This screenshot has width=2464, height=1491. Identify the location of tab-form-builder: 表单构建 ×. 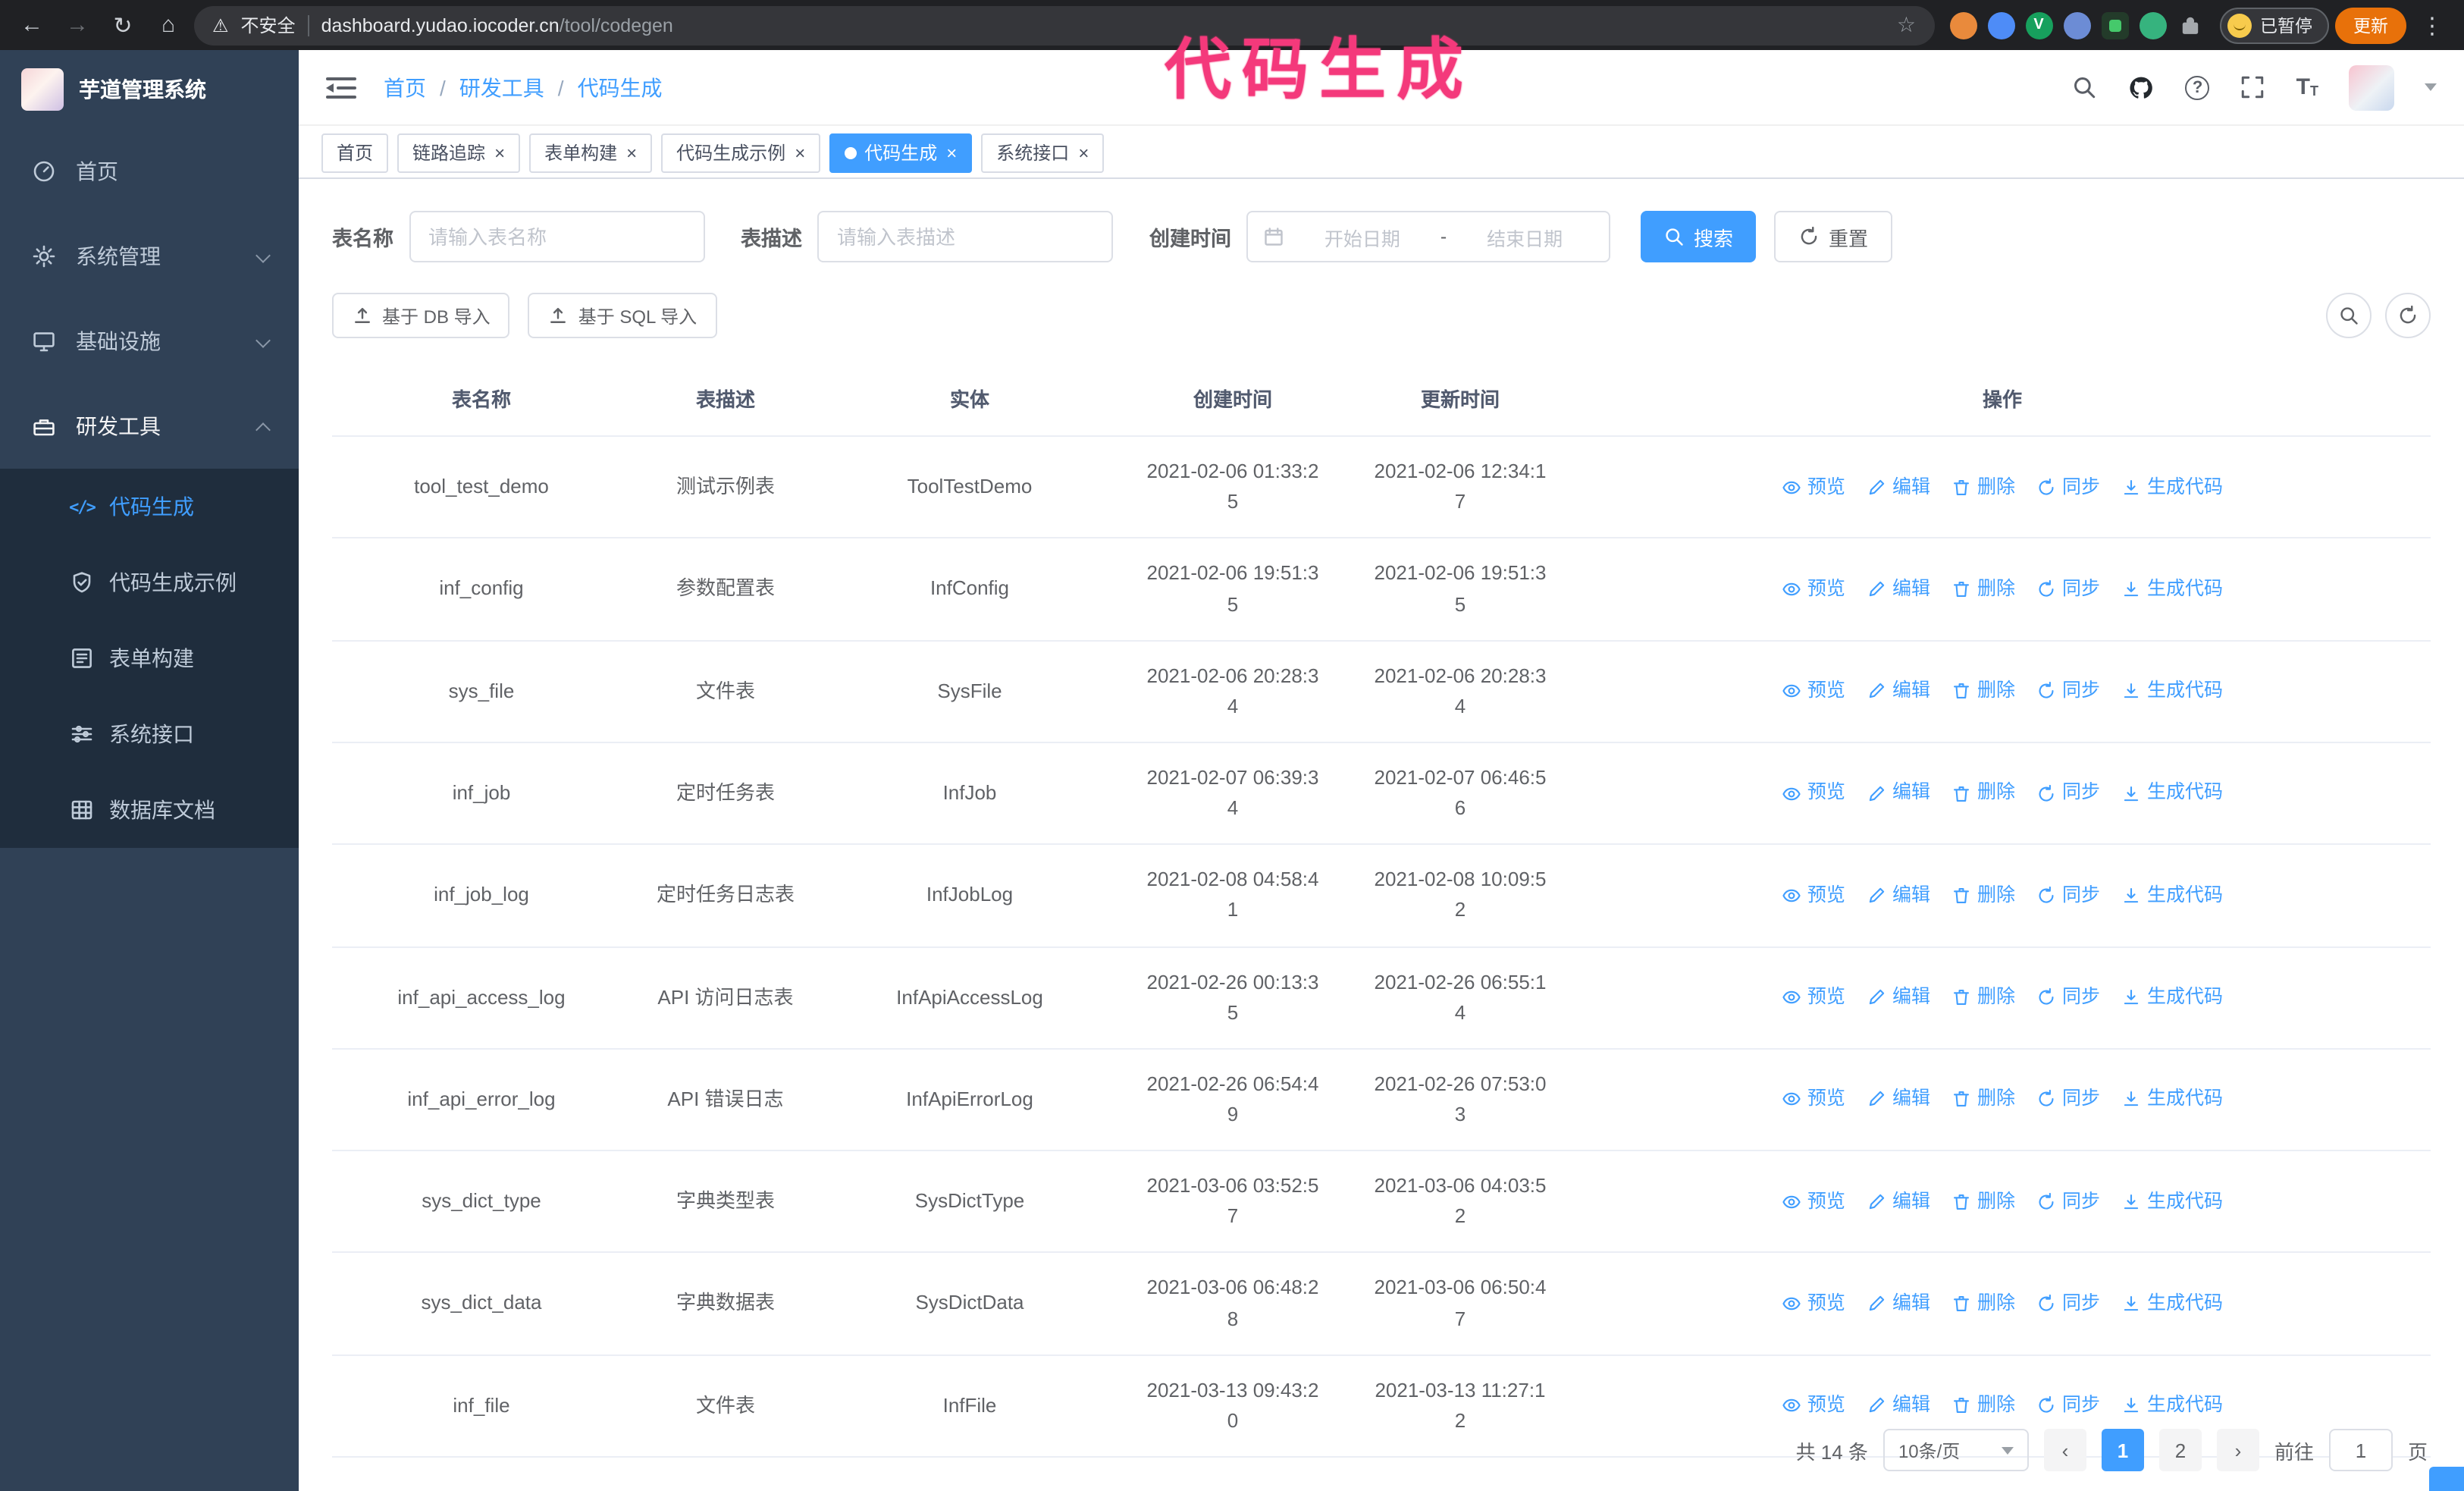
(591, 152).